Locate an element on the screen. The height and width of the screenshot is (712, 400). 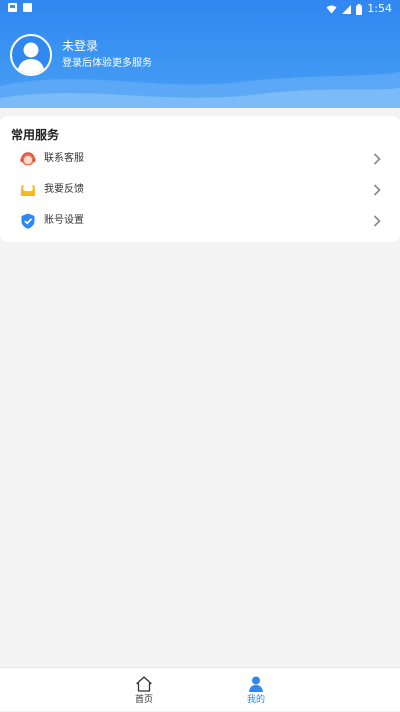
notification-icon is located at coordinates (12, 7).